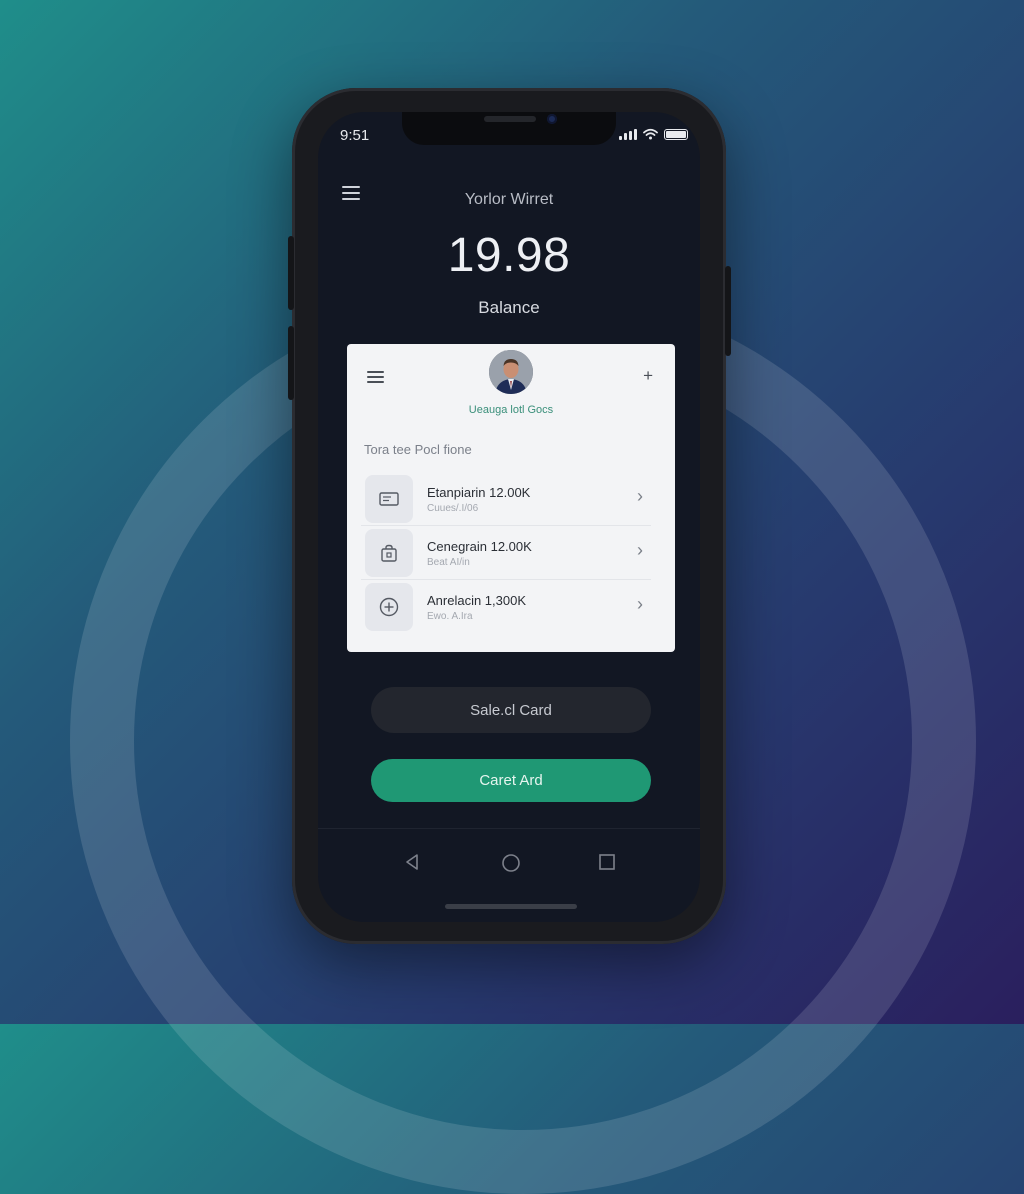 This screenshot has width=1024, height=1194. I want to click on balance-amount: 19.98, so click(509, 255).